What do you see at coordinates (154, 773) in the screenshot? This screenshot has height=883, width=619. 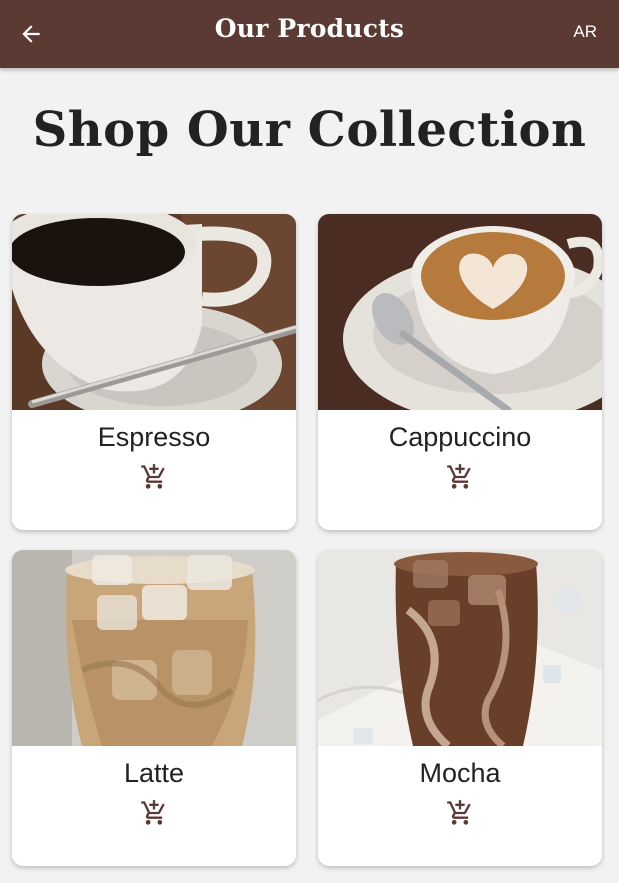 I see `product-name: Latte` at bounding box center [154, 773].